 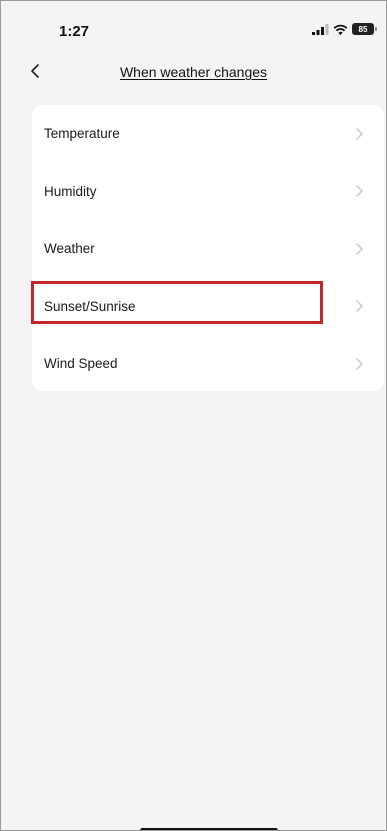 I want to click on page-title: When weather changes, so click(x=193, y=72).